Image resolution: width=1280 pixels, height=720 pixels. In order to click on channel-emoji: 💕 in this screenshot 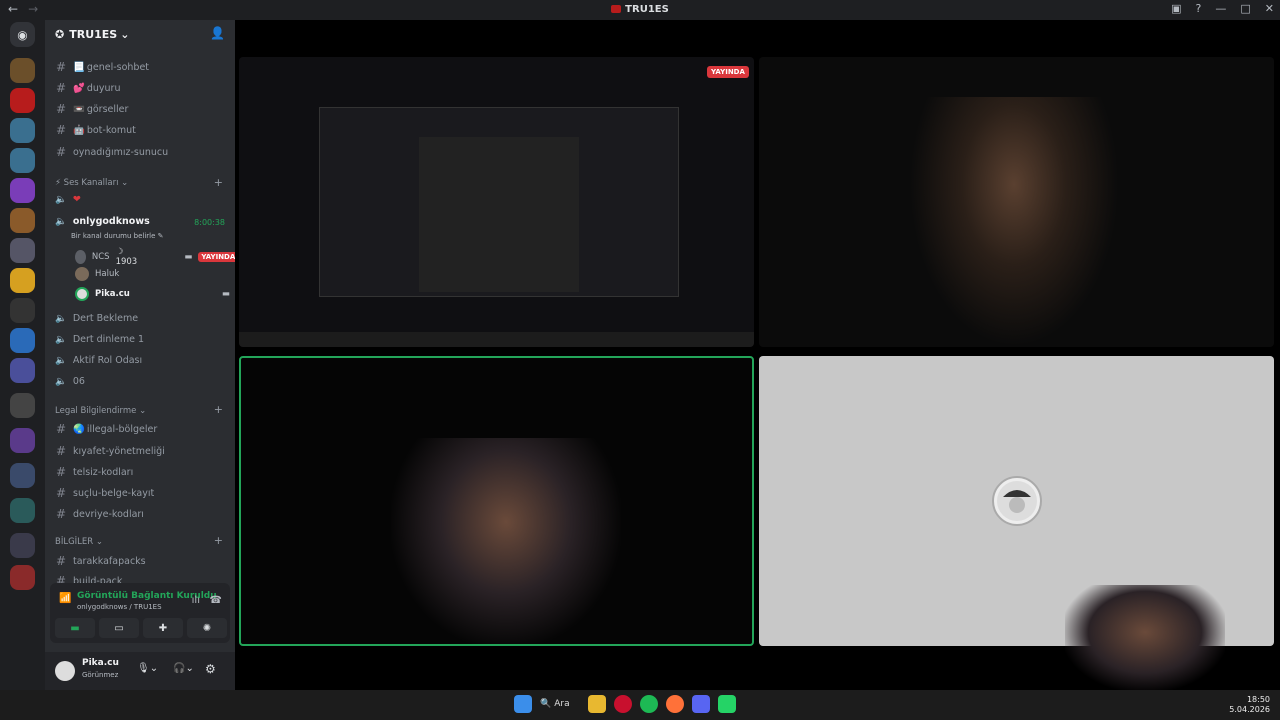, I will do `click(79, 88)`.